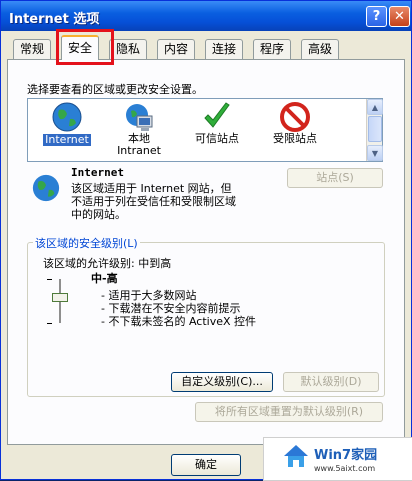  Describe the element at coordinates (128, 49) in the screenshot. I see `tab-privacy: 隐私` at that location.